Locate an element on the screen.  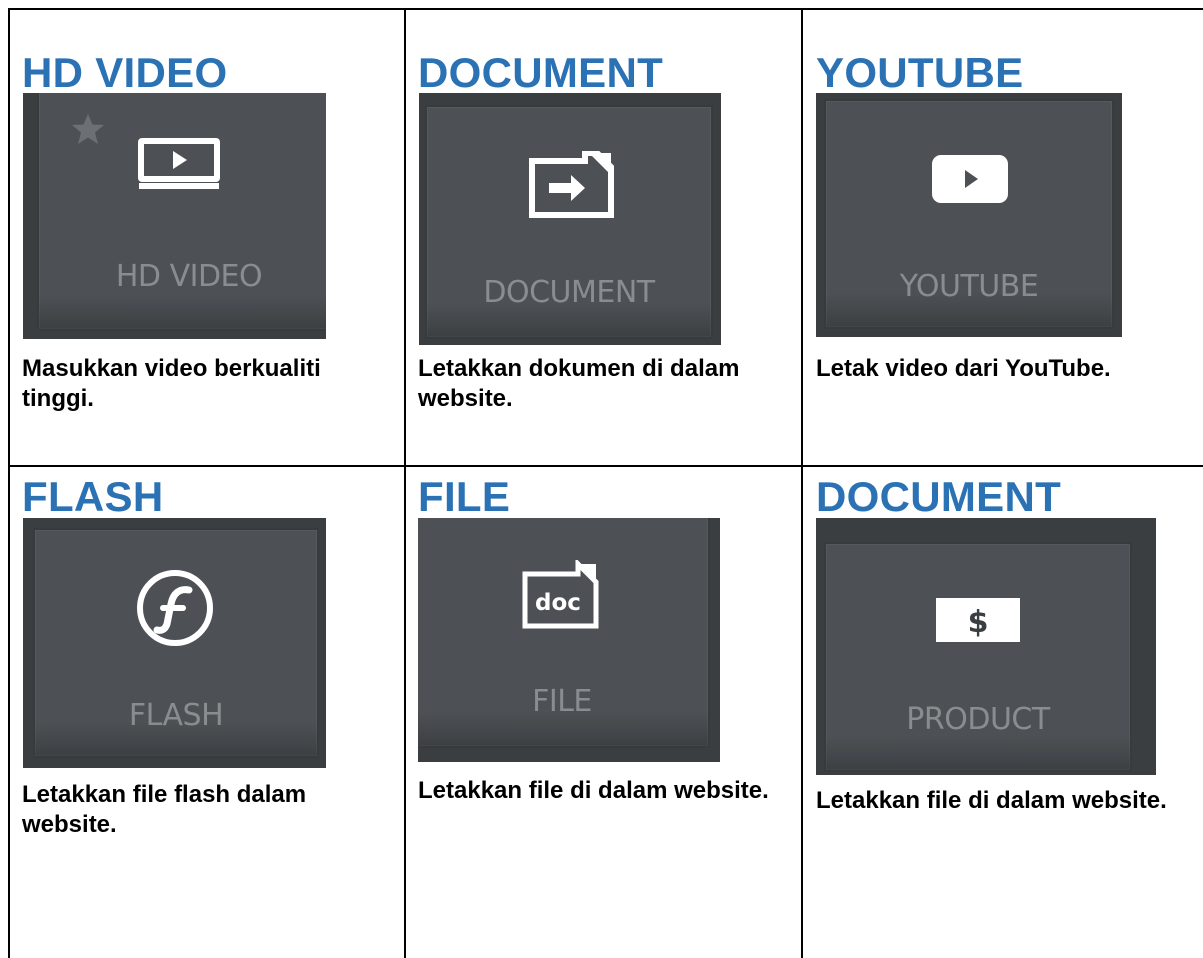
grid-line-top is located at coordinates (605, 9).